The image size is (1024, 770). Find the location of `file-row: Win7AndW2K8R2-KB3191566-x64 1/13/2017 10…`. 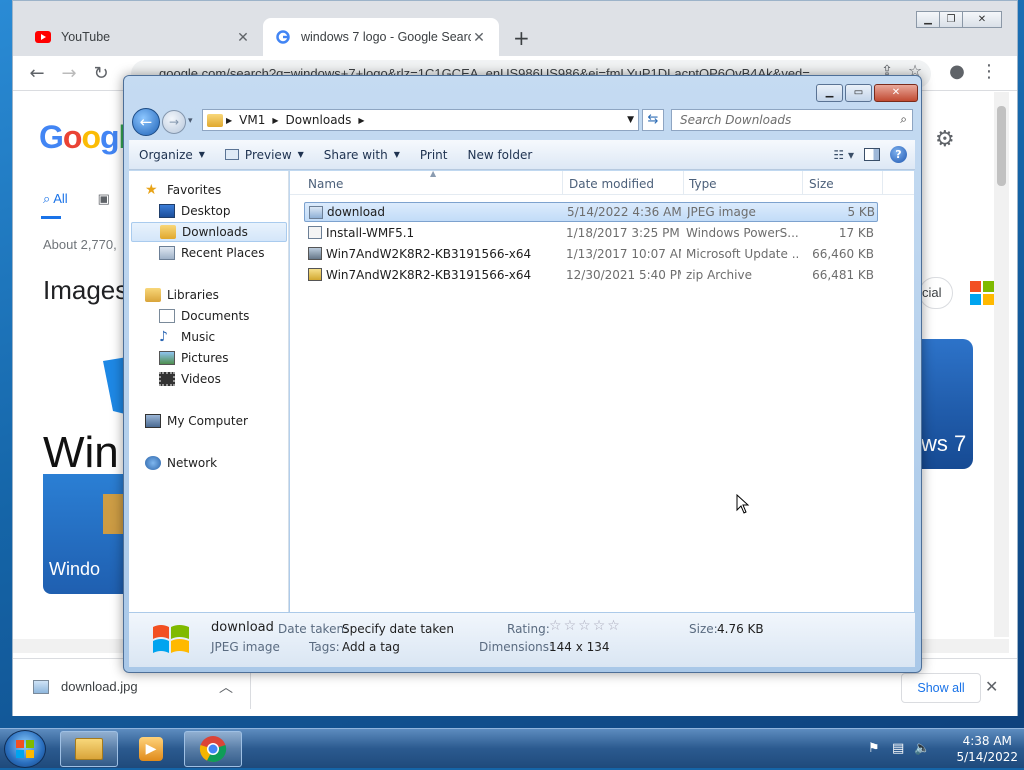

file-row: Win7AndW2K8R2-KB3191566-x64 1/13/2017 10… is located at coordinates (591, 254).